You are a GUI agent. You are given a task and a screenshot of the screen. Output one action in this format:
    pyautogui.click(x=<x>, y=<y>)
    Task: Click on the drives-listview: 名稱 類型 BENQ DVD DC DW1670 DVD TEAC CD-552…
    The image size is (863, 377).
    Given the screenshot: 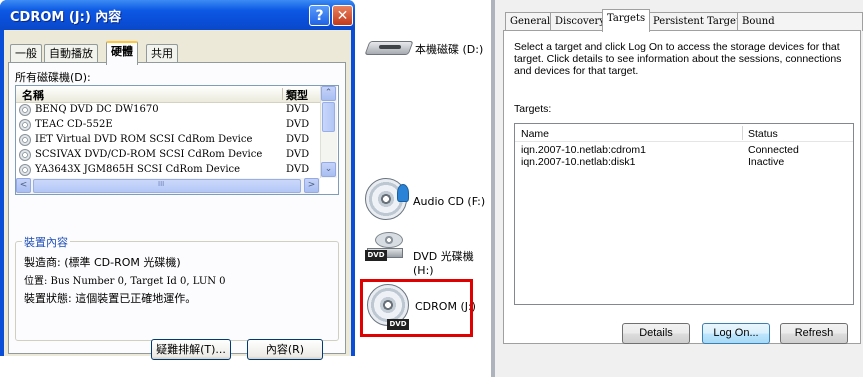 What is the action you would take?
    pyautogui.click(x=177, y=140)
    